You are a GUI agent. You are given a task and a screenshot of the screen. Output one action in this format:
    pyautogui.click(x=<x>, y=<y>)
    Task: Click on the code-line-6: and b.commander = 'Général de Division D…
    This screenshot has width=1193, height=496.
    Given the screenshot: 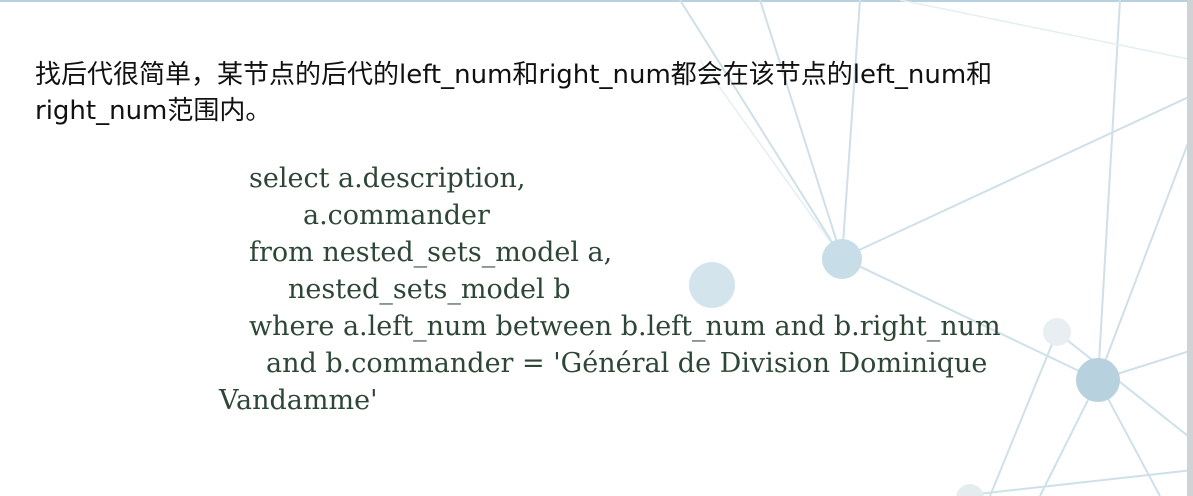 What is the action you would take?
    pyautogui.click(x=627, y=363)
    